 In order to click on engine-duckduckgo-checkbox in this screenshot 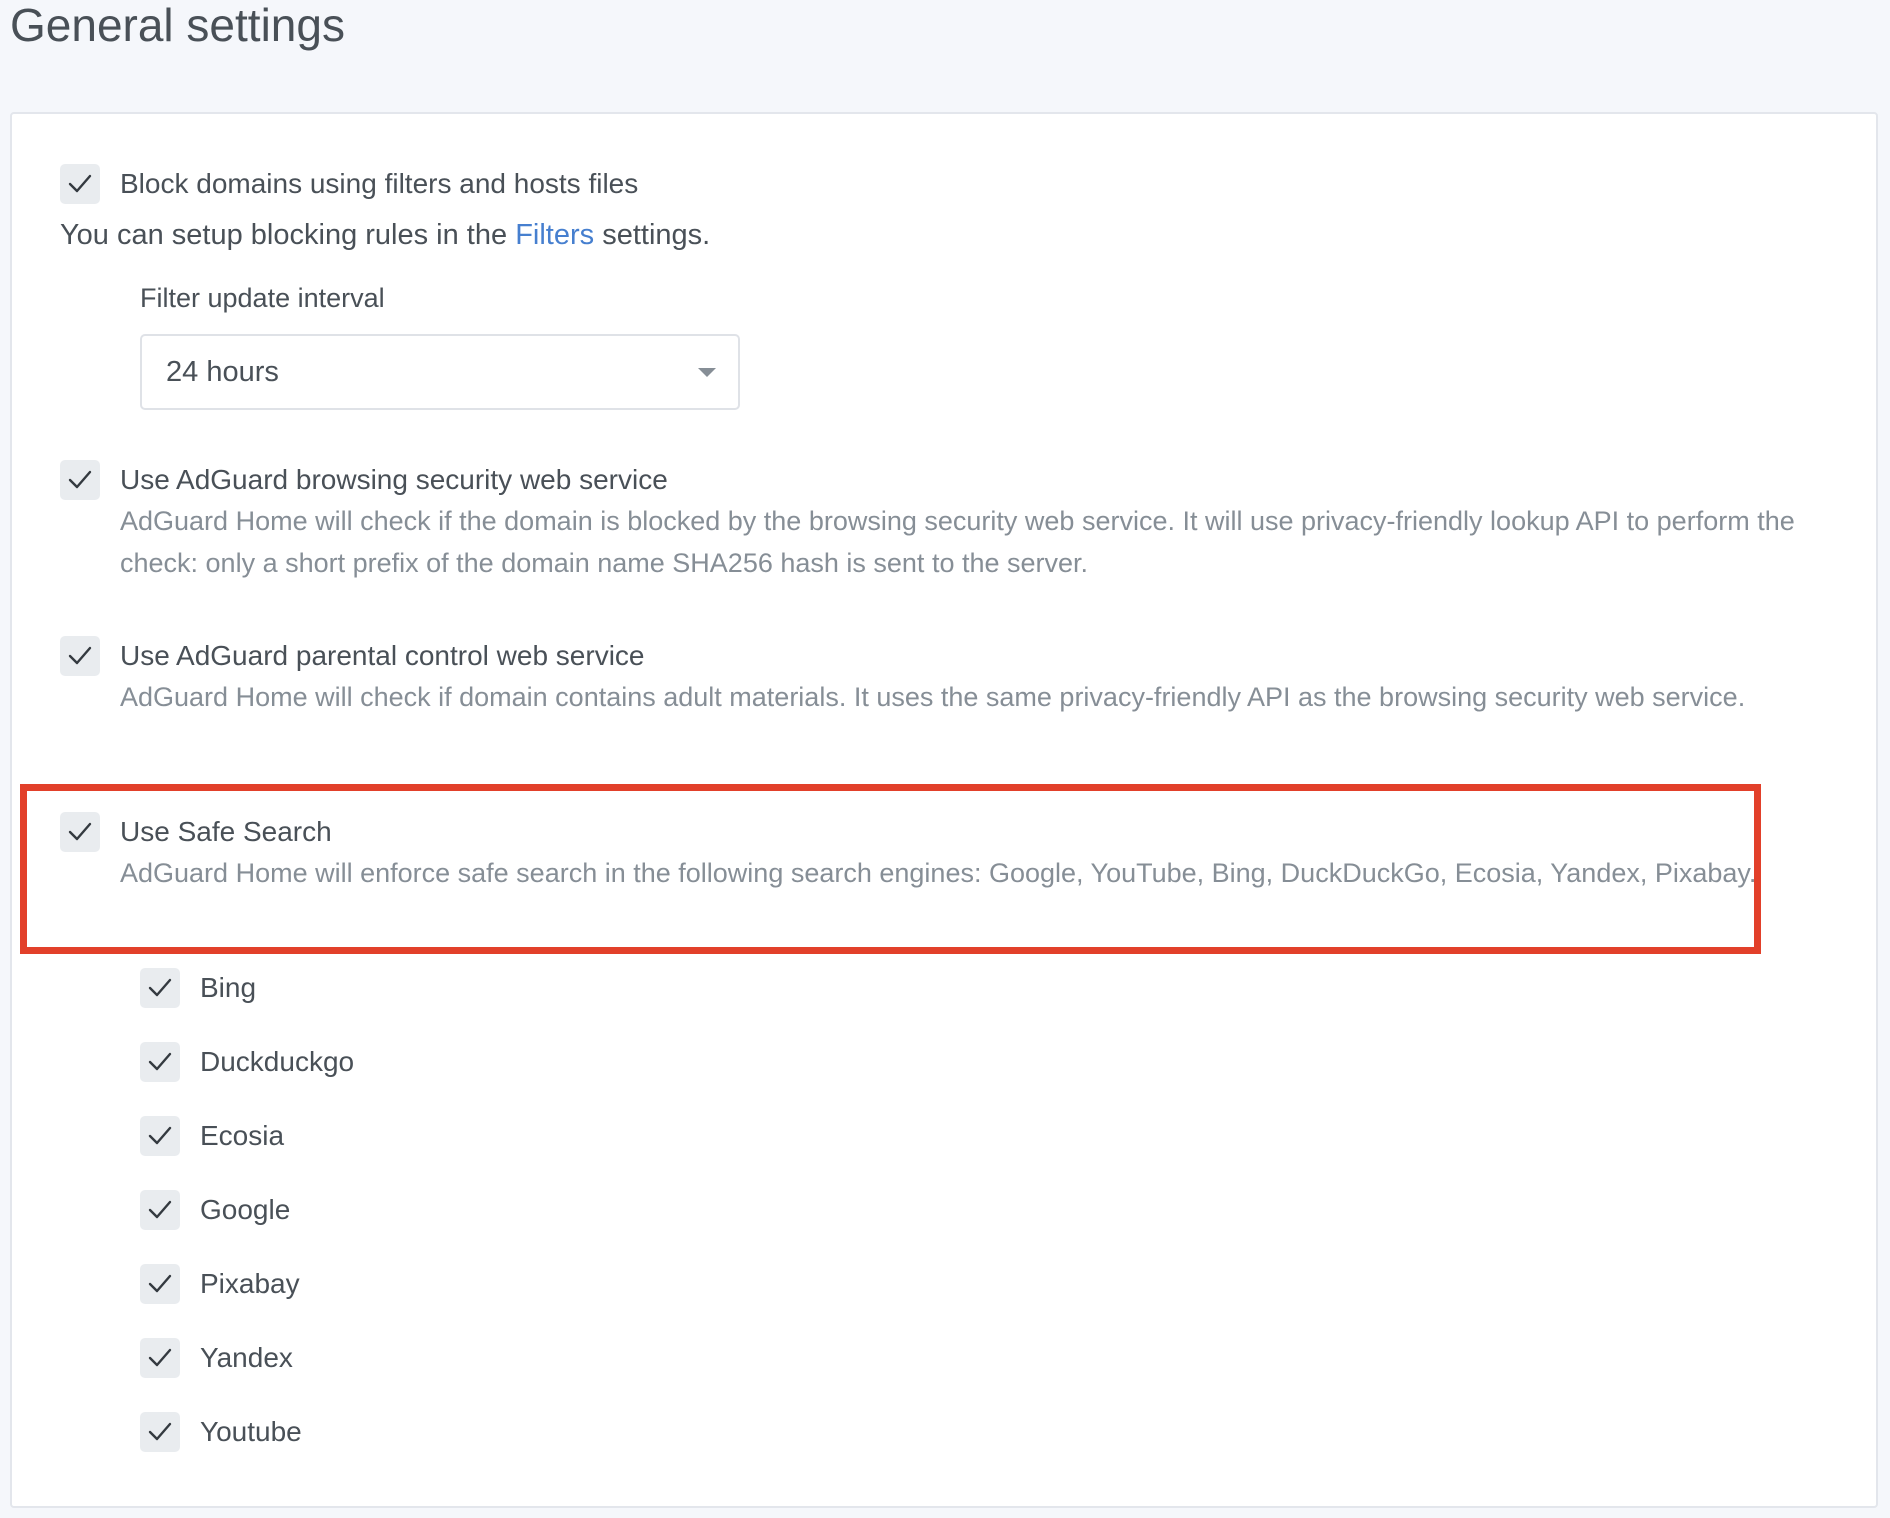, I will do `click(160, 1062)`.